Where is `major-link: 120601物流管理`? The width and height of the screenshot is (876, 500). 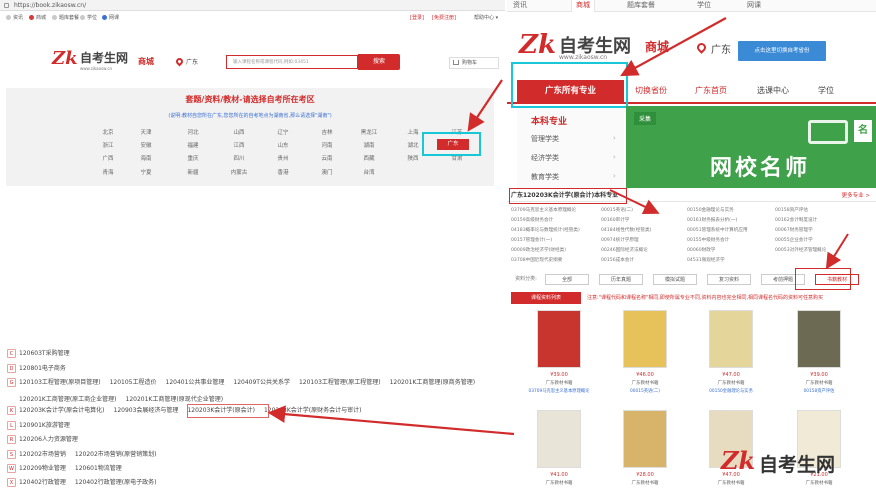 major-link: 120601物流管理 is located at coordinates (98, 468).